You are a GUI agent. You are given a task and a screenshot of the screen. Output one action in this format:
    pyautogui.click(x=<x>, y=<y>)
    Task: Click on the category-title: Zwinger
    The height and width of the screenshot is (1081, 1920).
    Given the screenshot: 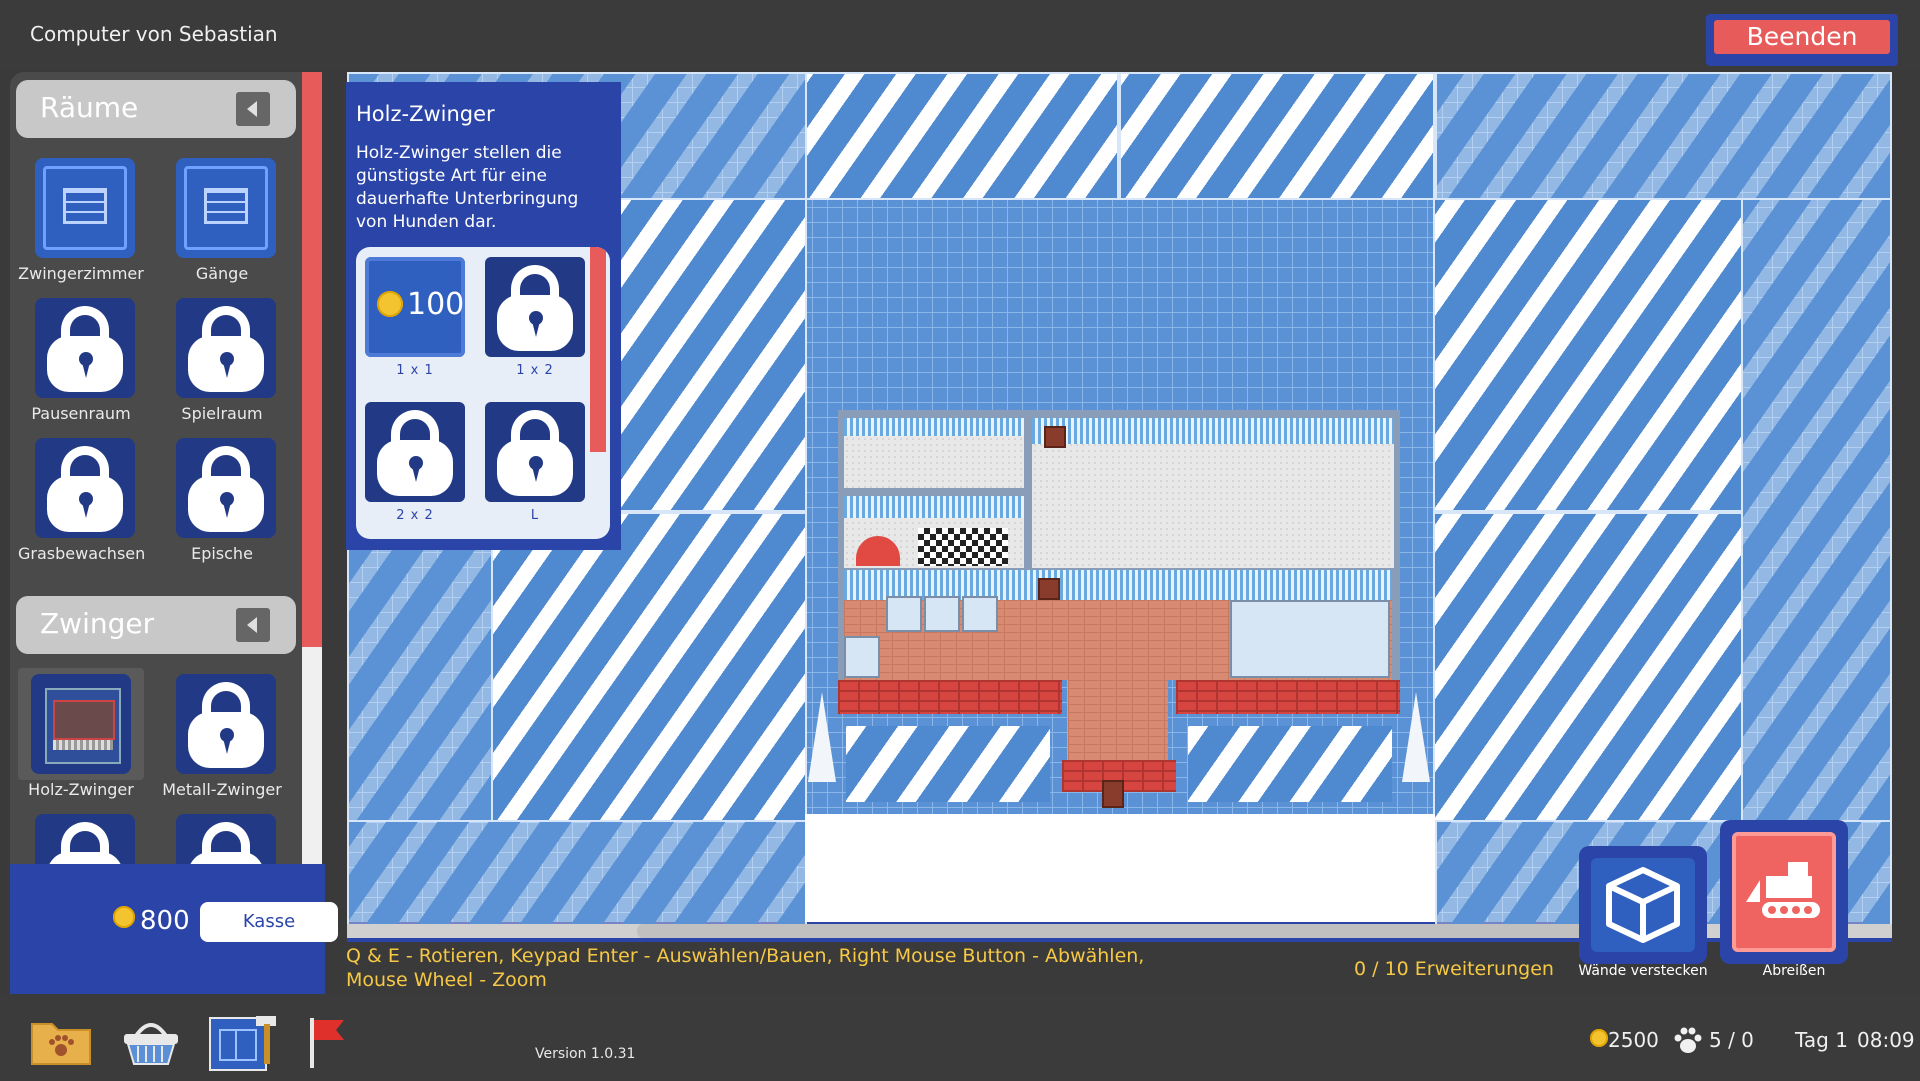 What is the action you would take?
    pyautogui.click(x=97, y=623)
    